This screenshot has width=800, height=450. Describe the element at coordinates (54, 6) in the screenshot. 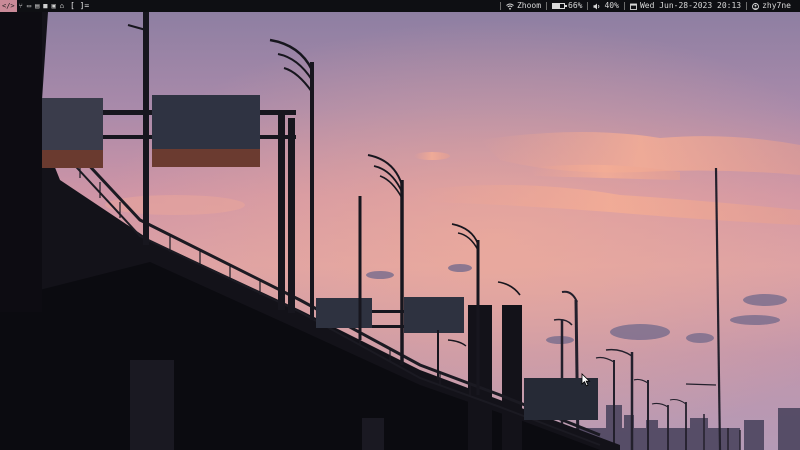

I see `workspace-6-chat-icon: ▣` at that location.